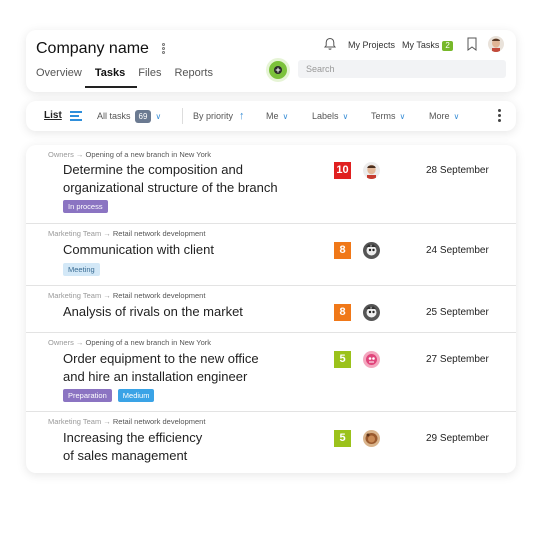 The height and width of the screenshot is (540, 540). What do you see at coordinates (153, 169) in the screenshot?
I see `task-title-line: Determine the composition and` at bounding box center [153, 169].